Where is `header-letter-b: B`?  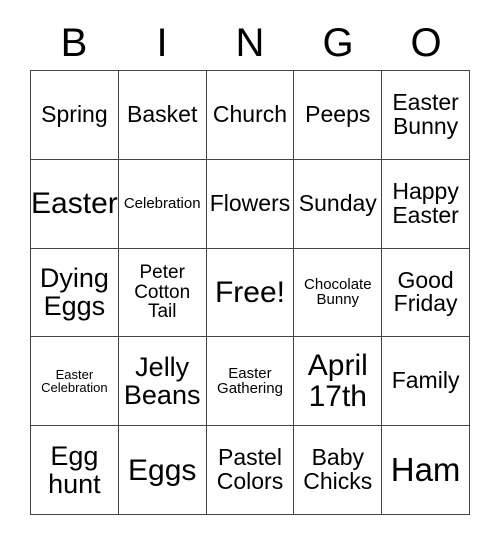 header-letter-b: B is located at coordinates (74, 43).